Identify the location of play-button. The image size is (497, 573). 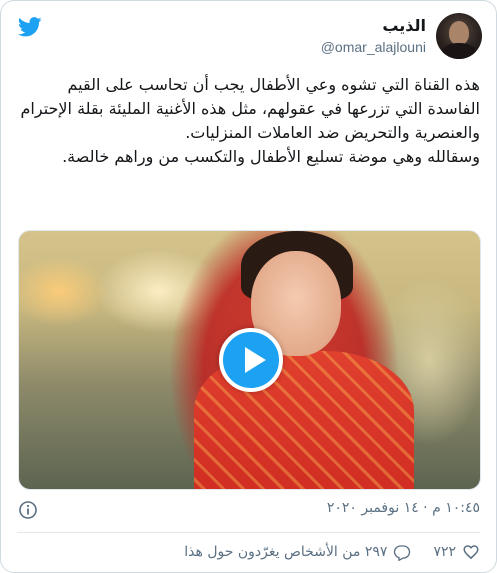
(251, 360).